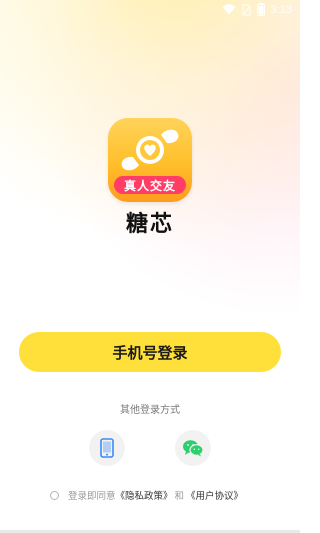 Image resolution: width=320 pixels, height=533 pixels. I want to click on wechat-icon, so click(193, 448).